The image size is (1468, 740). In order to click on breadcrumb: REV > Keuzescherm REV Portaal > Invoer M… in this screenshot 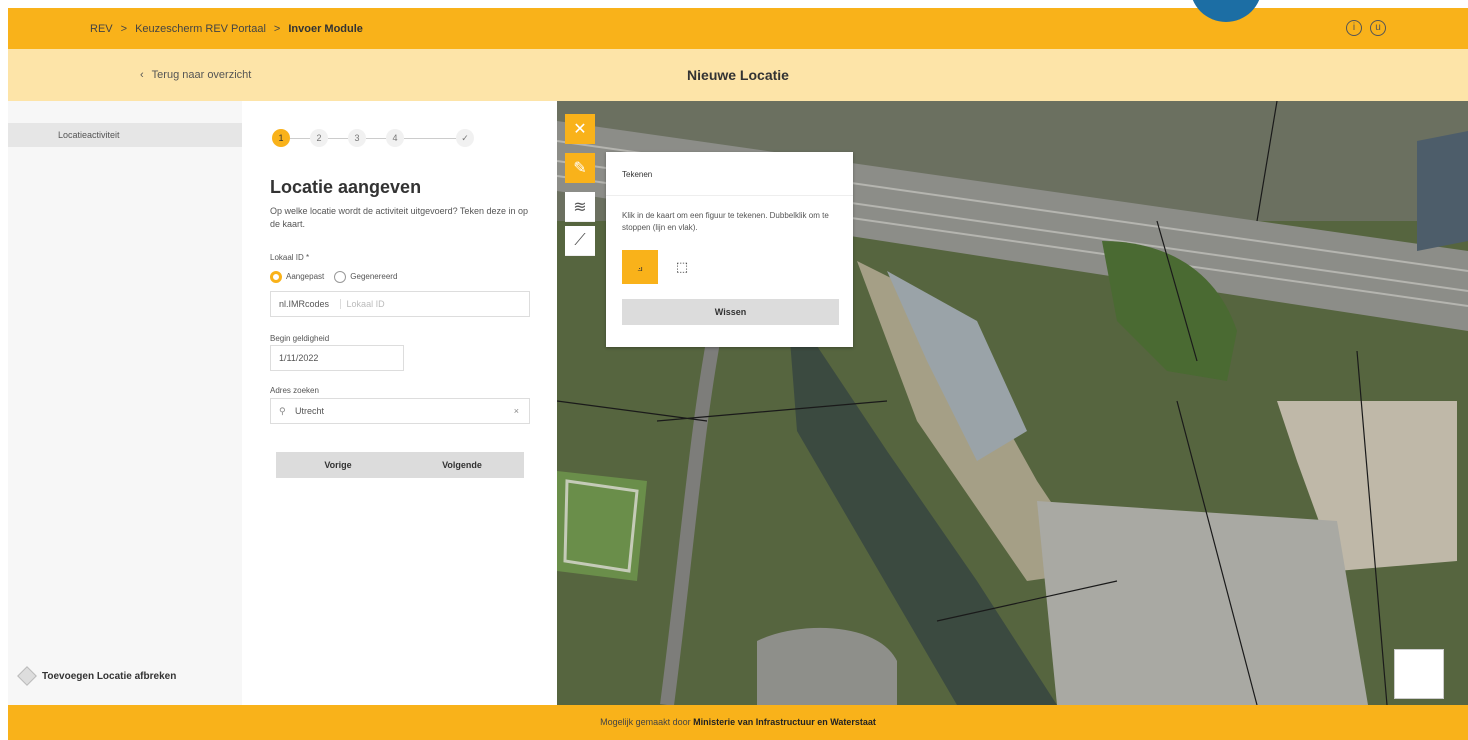, I will do `click(226, 29)`.